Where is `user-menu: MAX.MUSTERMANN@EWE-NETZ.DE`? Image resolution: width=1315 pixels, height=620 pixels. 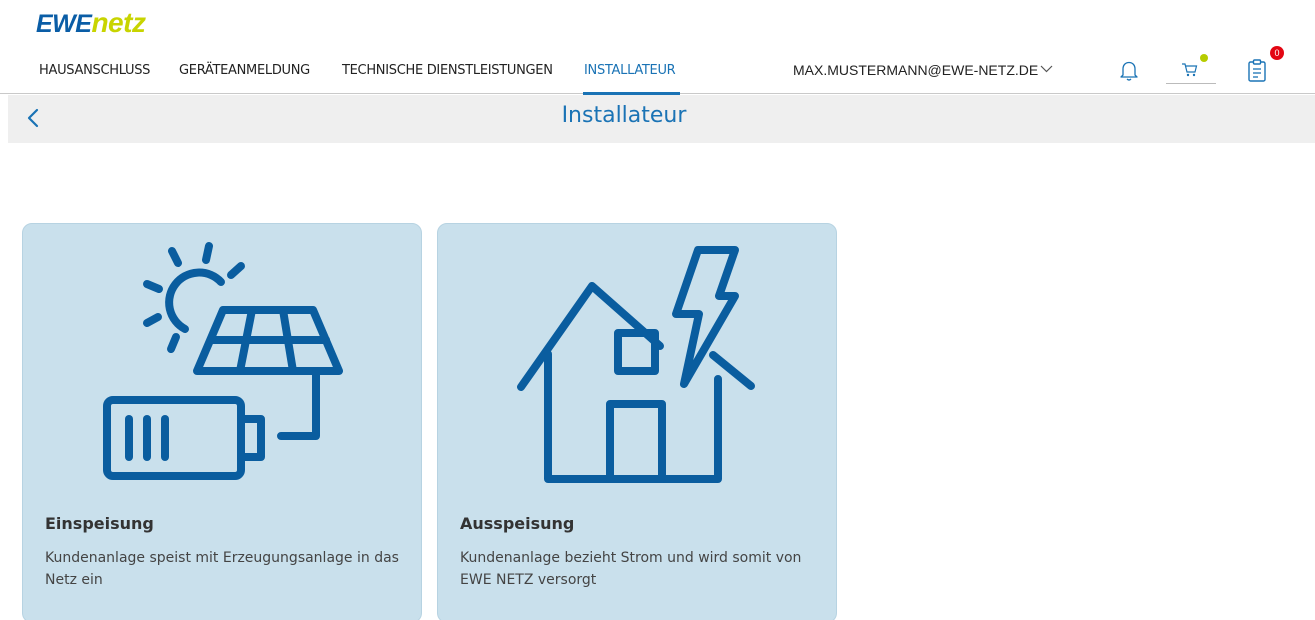 user-menu: MAX.MUSTERMANN@EWE-NETZ.DE is located at coordinates (923, 69).